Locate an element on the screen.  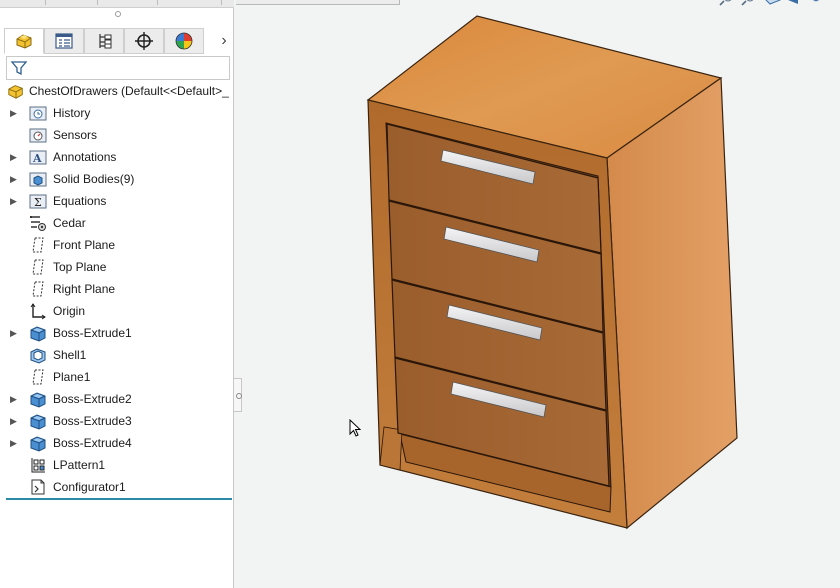
tree-root-part: ChestOfDrawers (Default<<Default>_ is located at coordinates (117, 91).